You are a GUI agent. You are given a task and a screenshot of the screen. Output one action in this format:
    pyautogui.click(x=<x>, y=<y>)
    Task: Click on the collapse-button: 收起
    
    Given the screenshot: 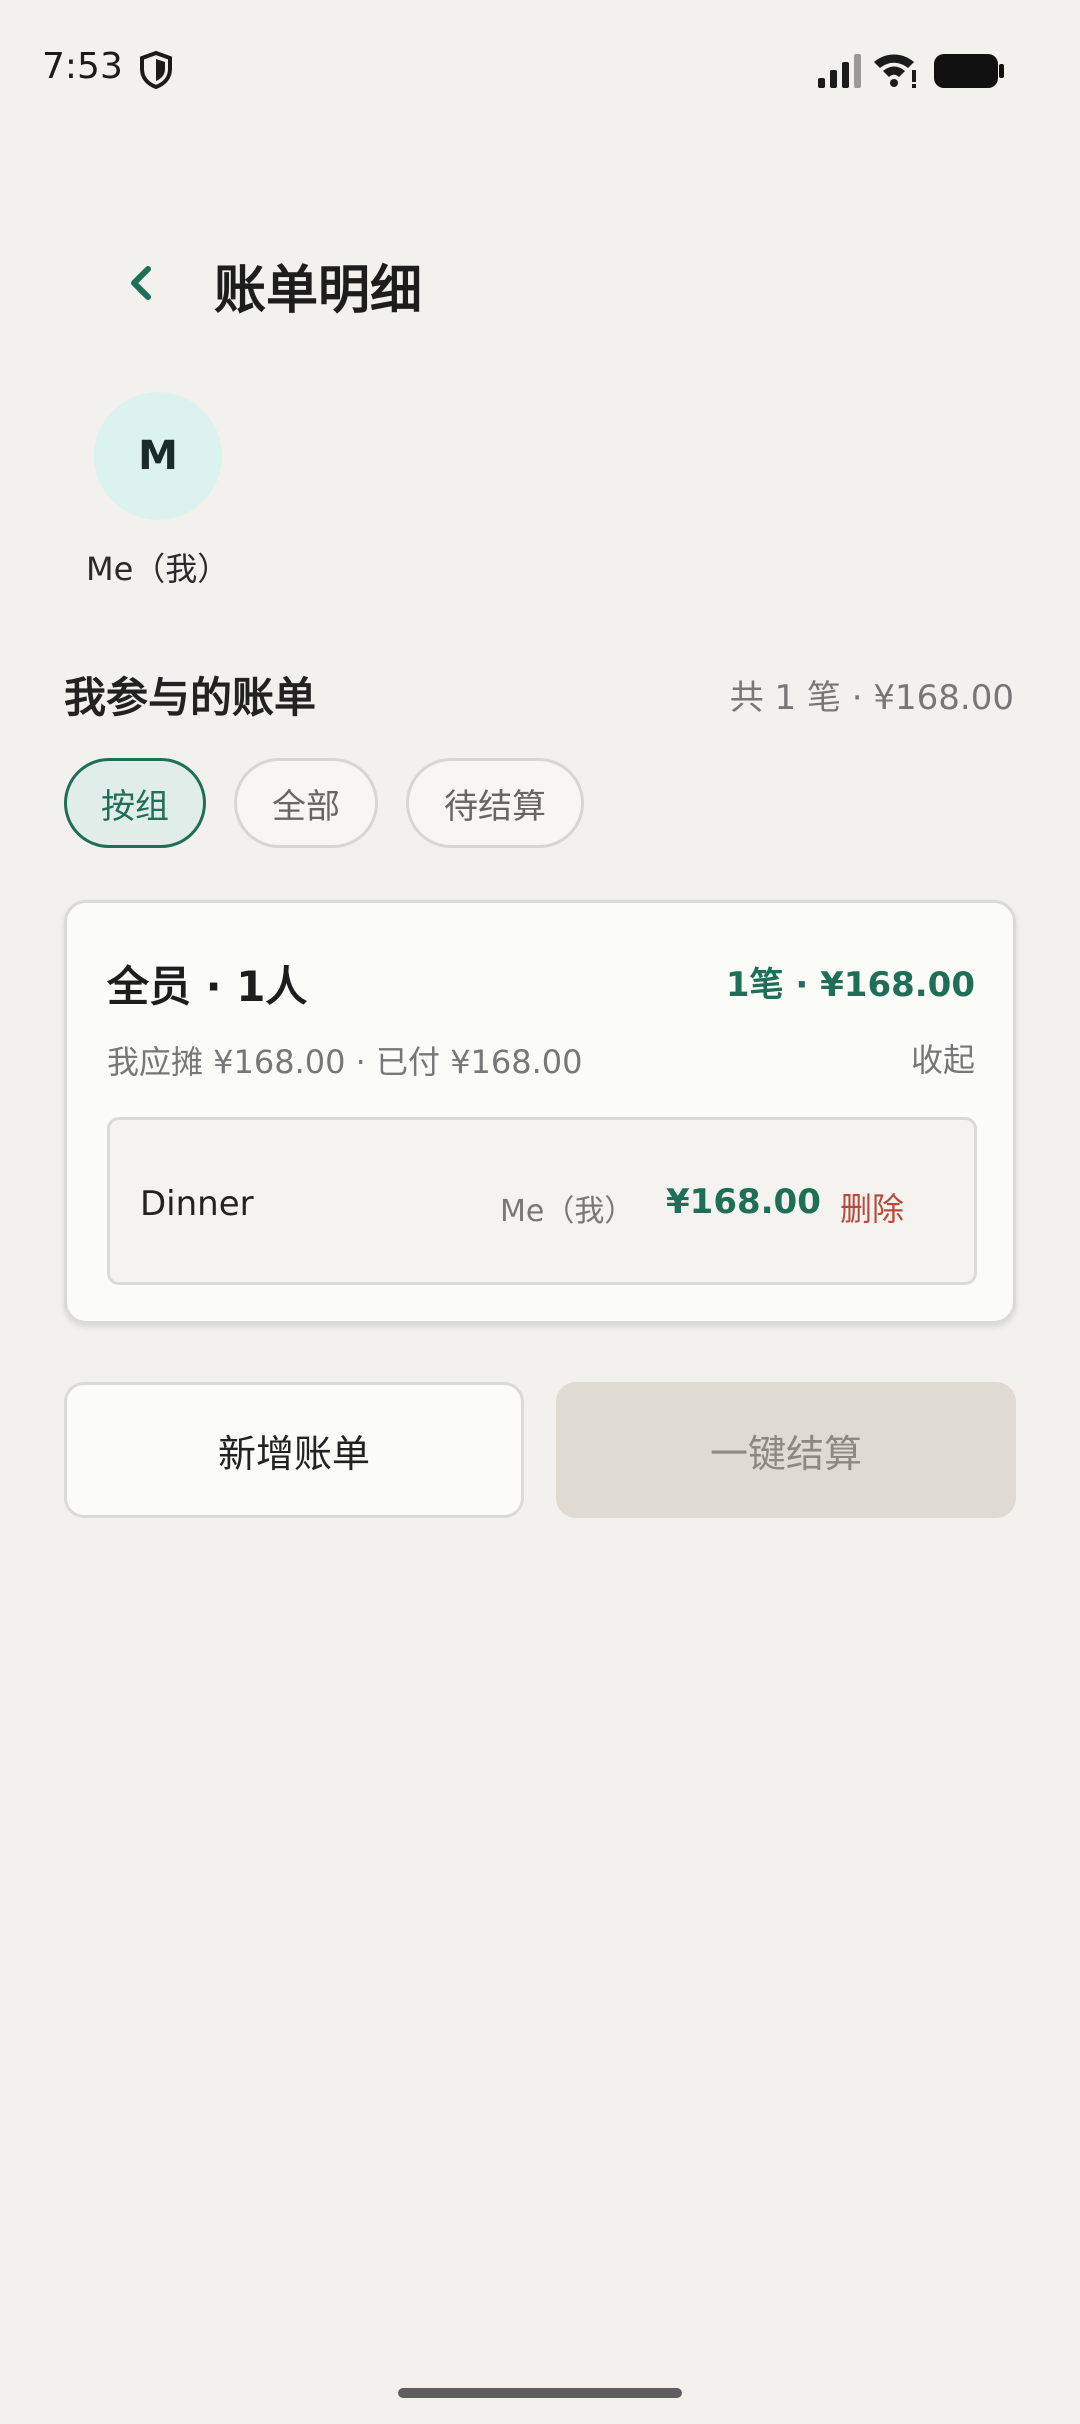 What is the action you would take?
    pyautogui.click(x=943, y=1058)
    